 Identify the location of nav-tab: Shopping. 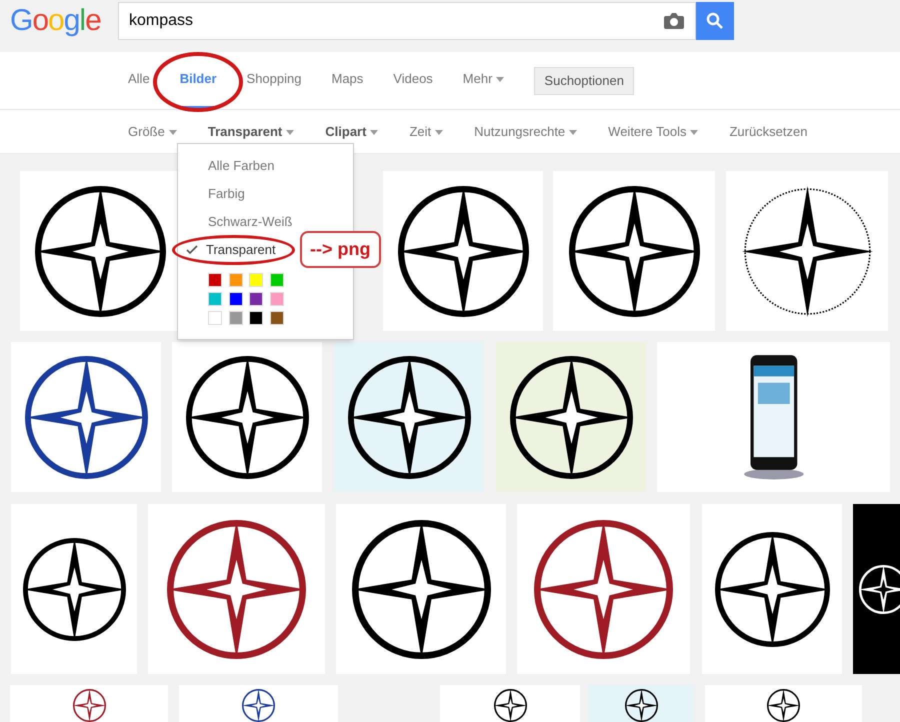
(274, 80).